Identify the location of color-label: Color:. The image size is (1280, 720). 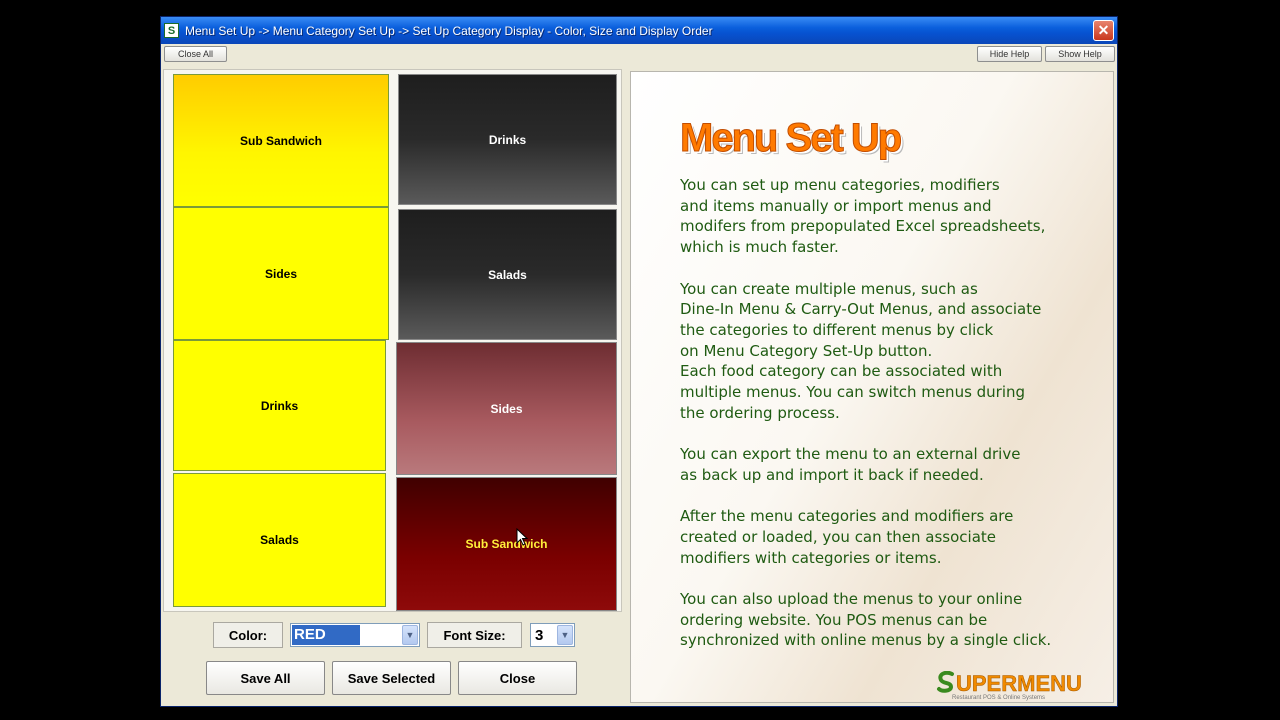
(248, 635).